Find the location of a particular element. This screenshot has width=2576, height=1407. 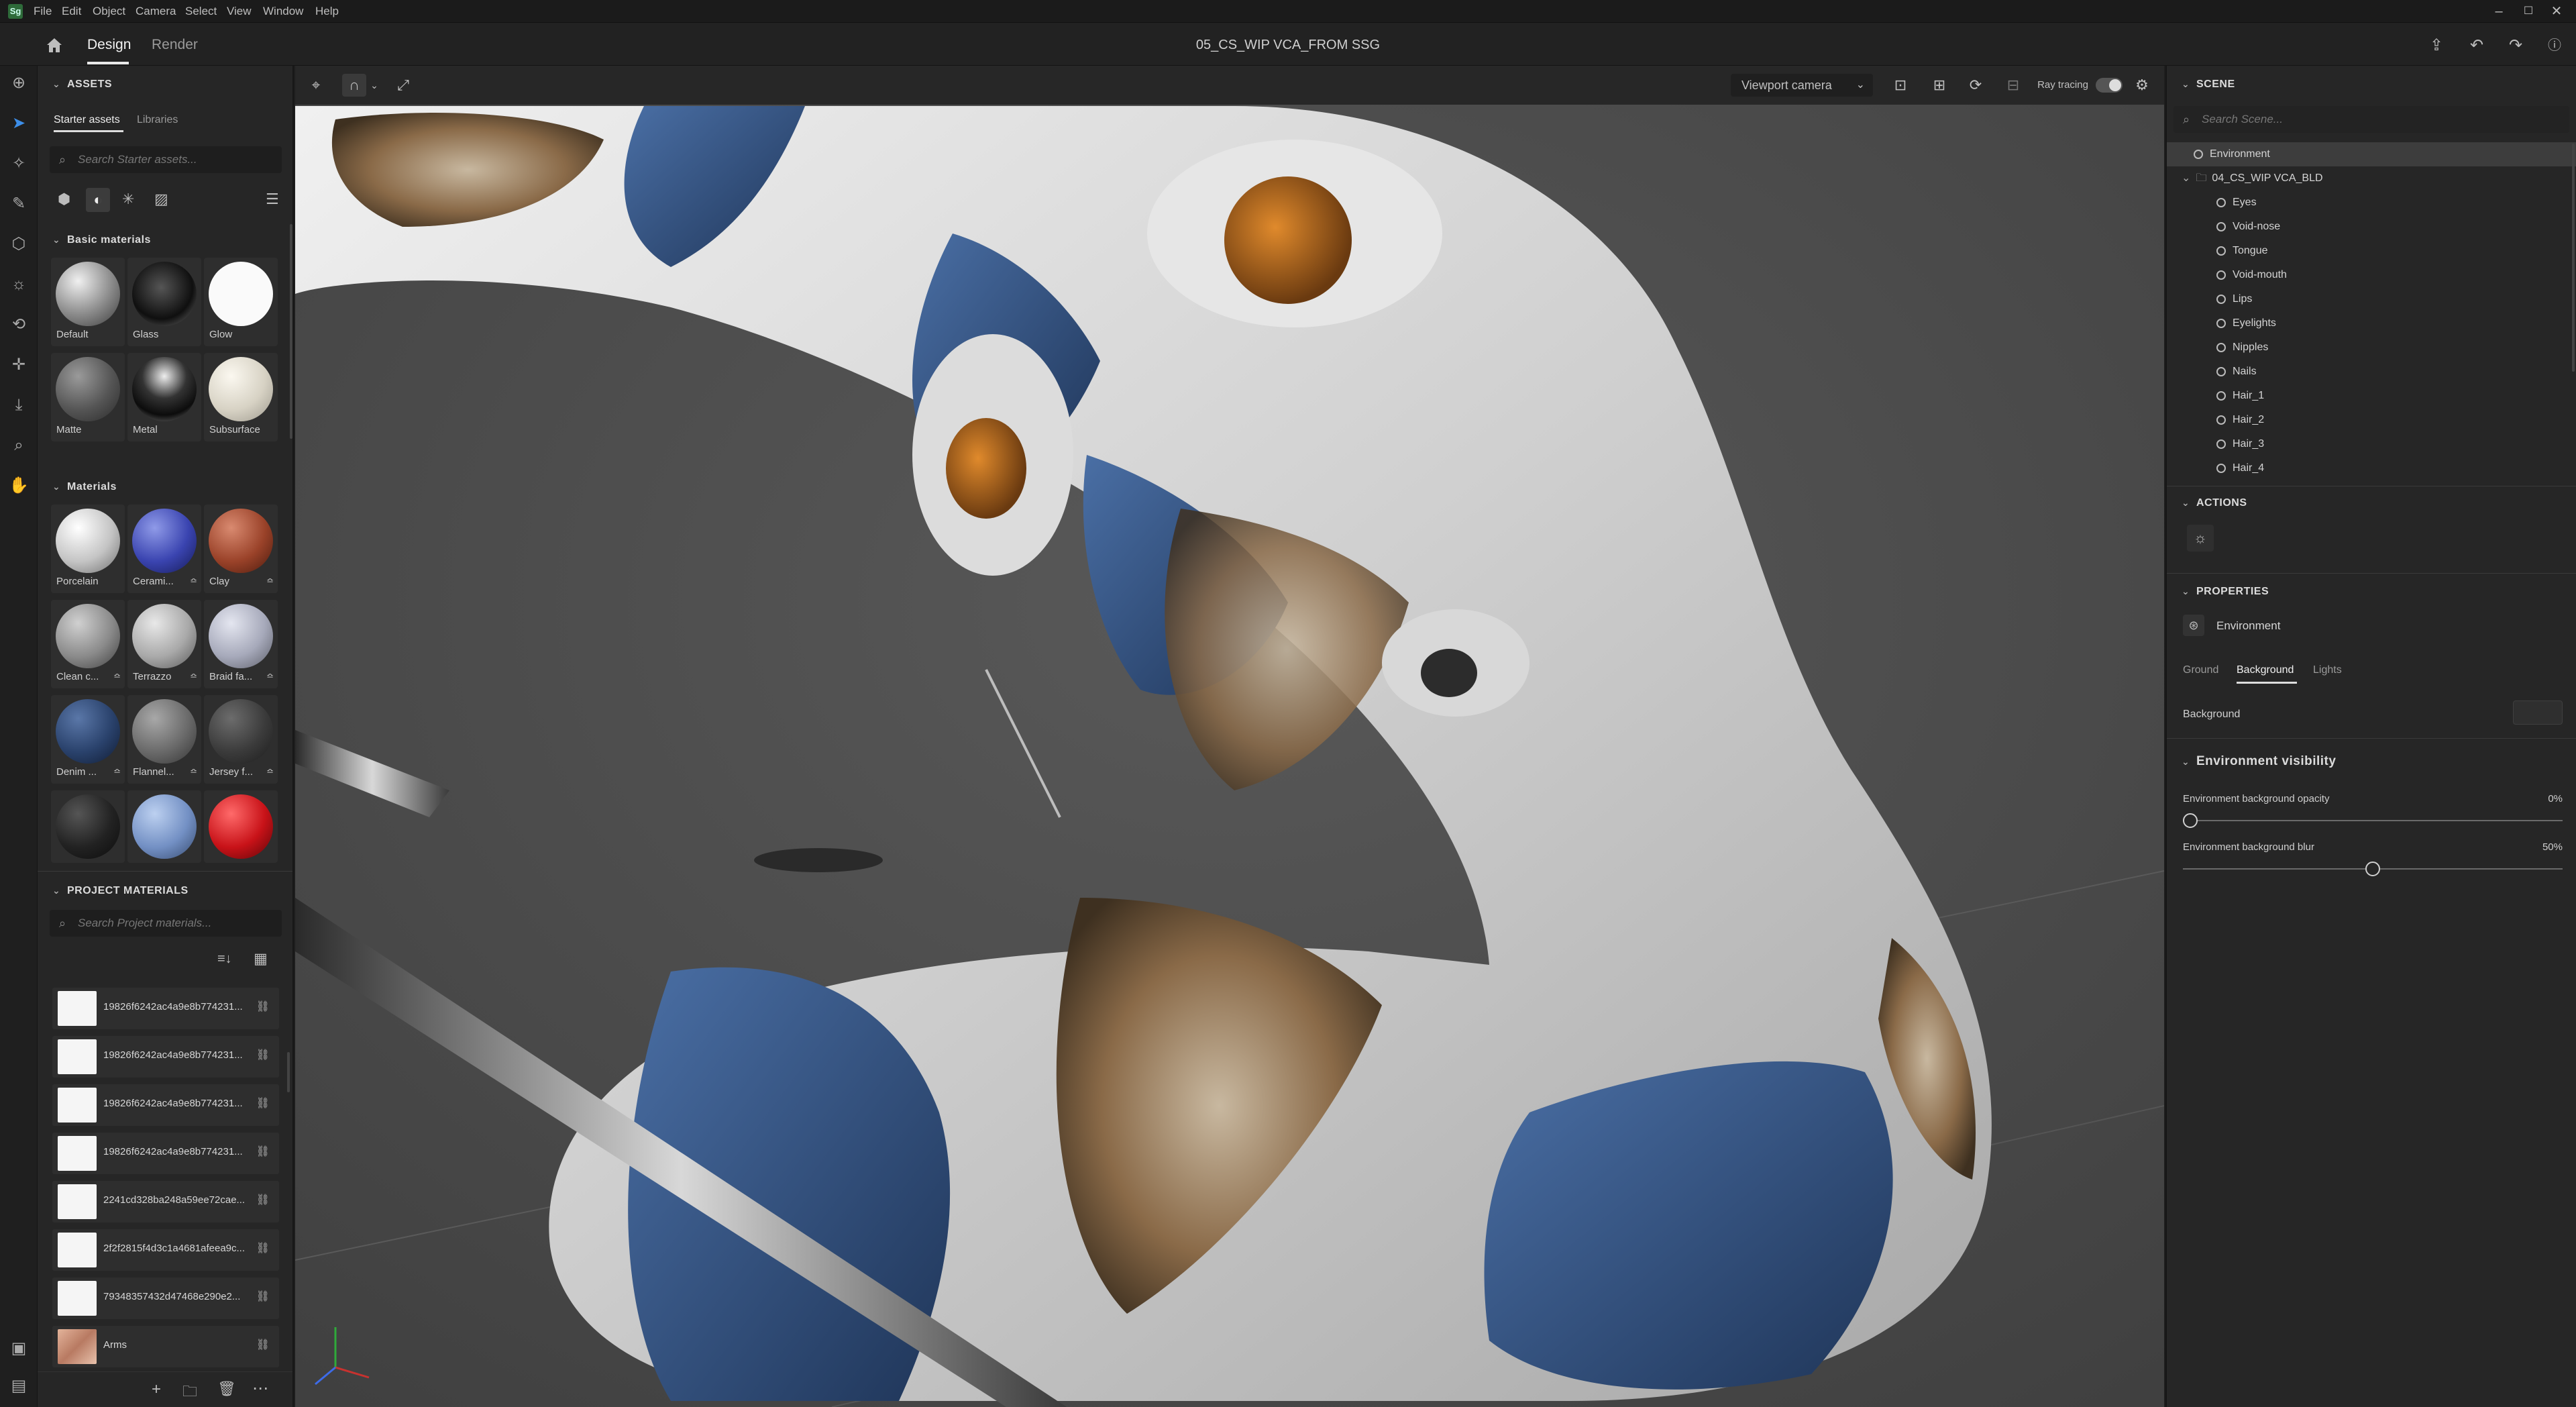

camera-bookmark-icon: ⊡ is located at coordinates (1900, 85).